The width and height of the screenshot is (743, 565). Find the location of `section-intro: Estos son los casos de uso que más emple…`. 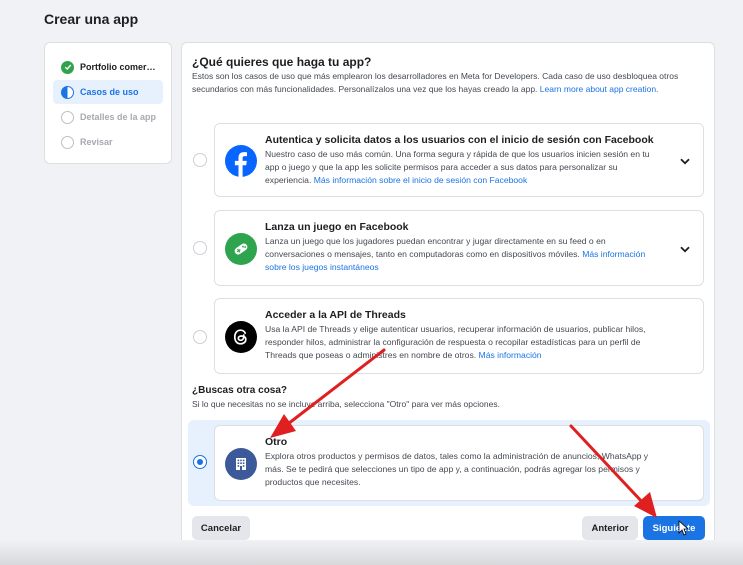

section-intro: Estos son los casos de uso que más emple… is located at coordinates (435, 82).